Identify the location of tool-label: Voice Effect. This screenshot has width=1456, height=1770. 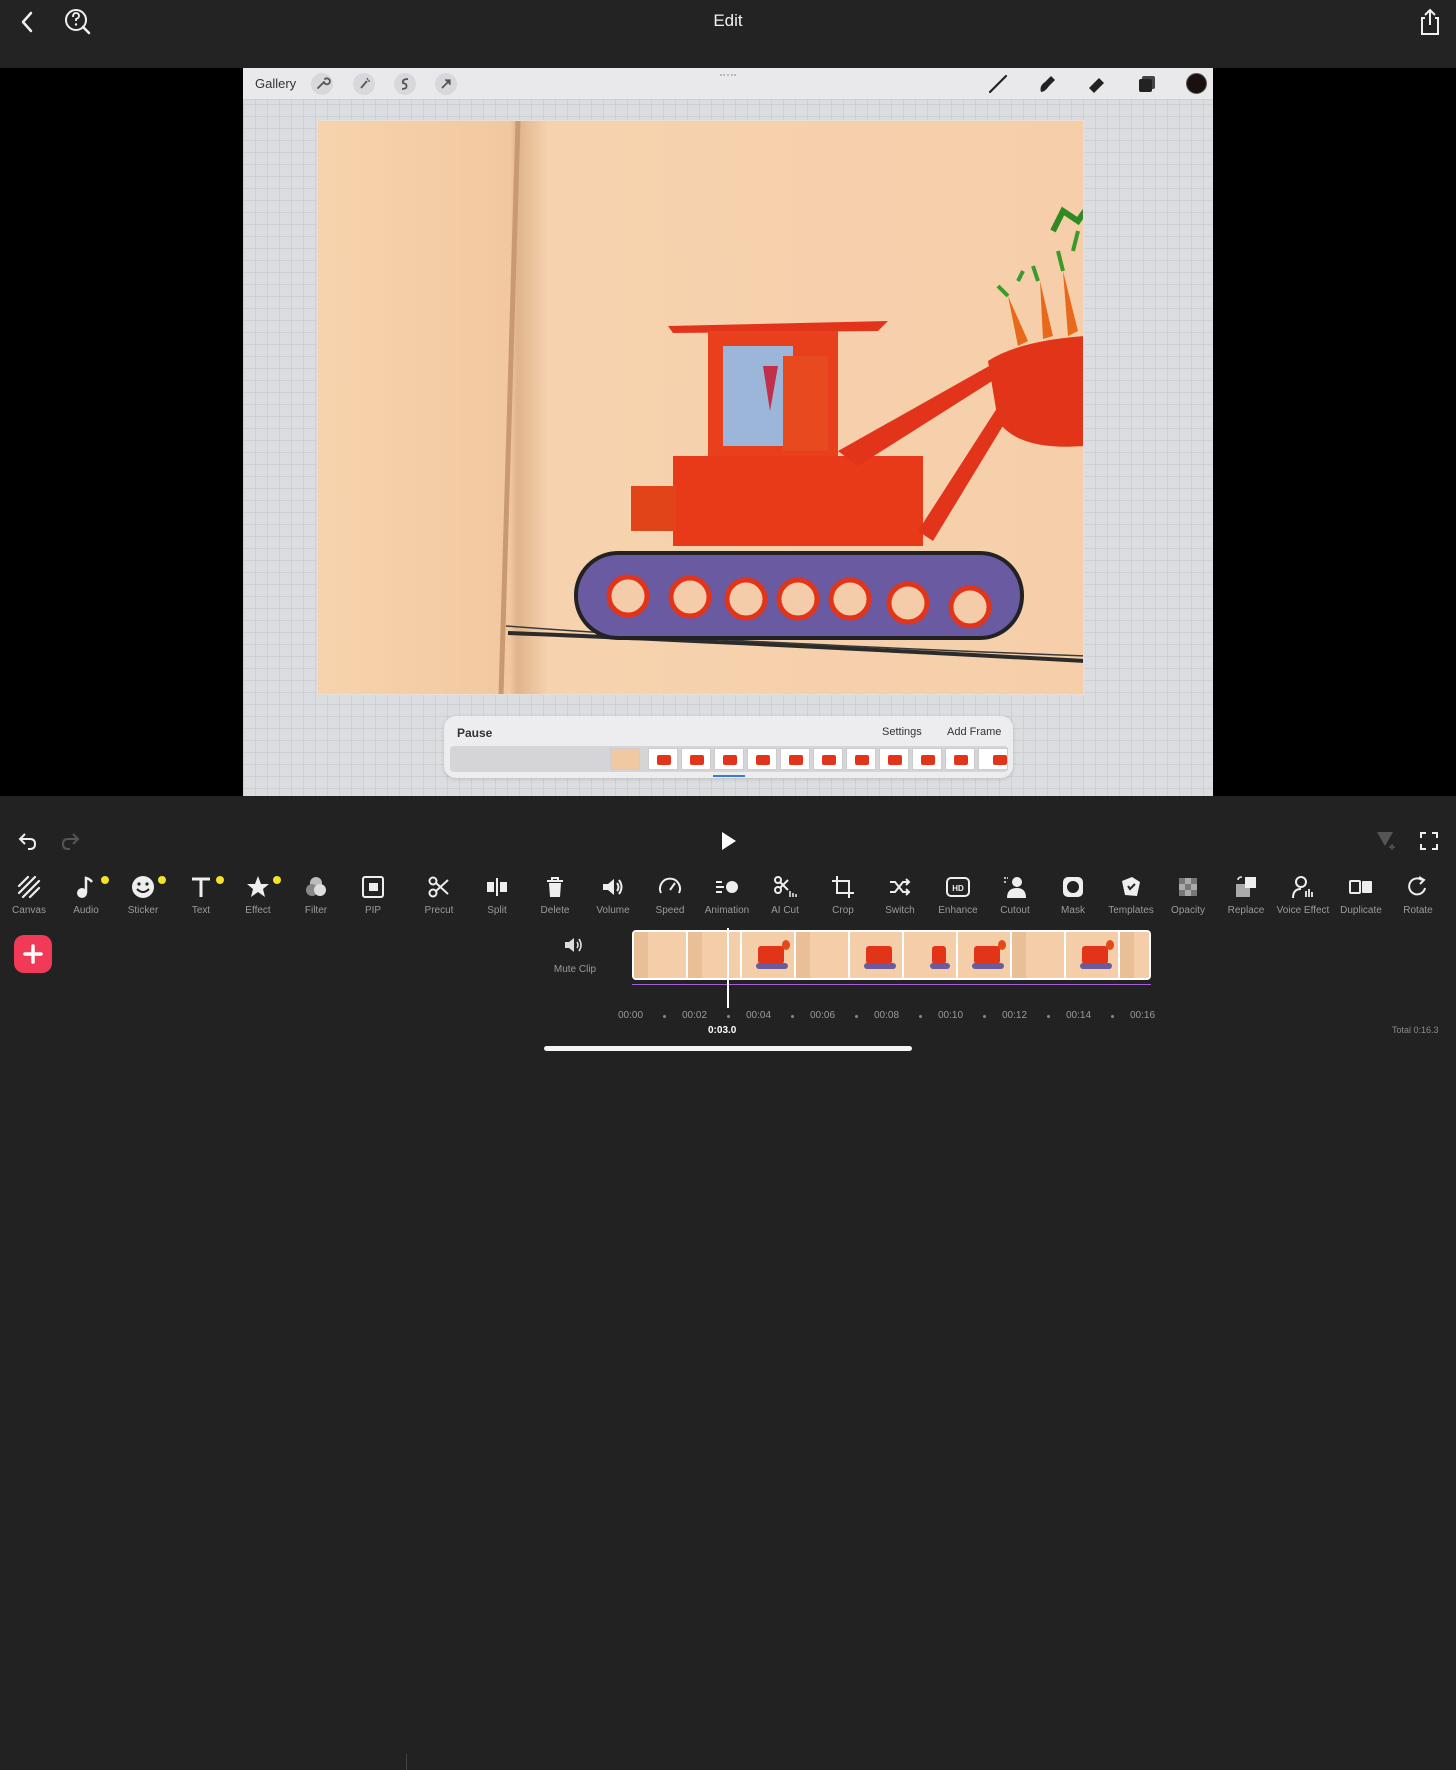
(1303, 910).